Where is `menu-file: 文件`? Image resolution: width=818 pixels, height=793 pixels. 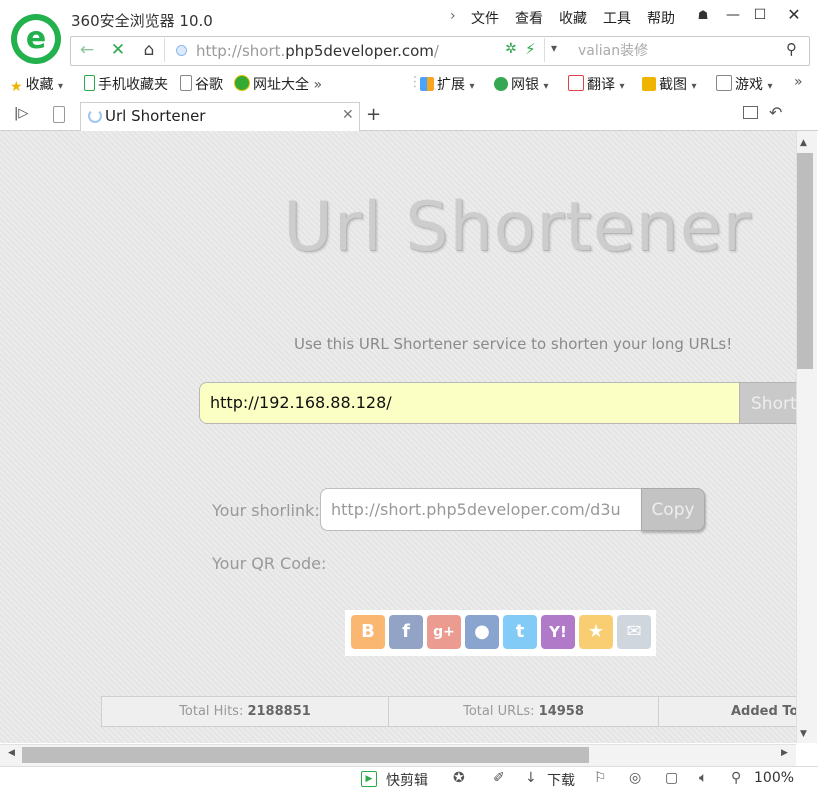 menu-file: 文件 is located at coordinates (485, 18).